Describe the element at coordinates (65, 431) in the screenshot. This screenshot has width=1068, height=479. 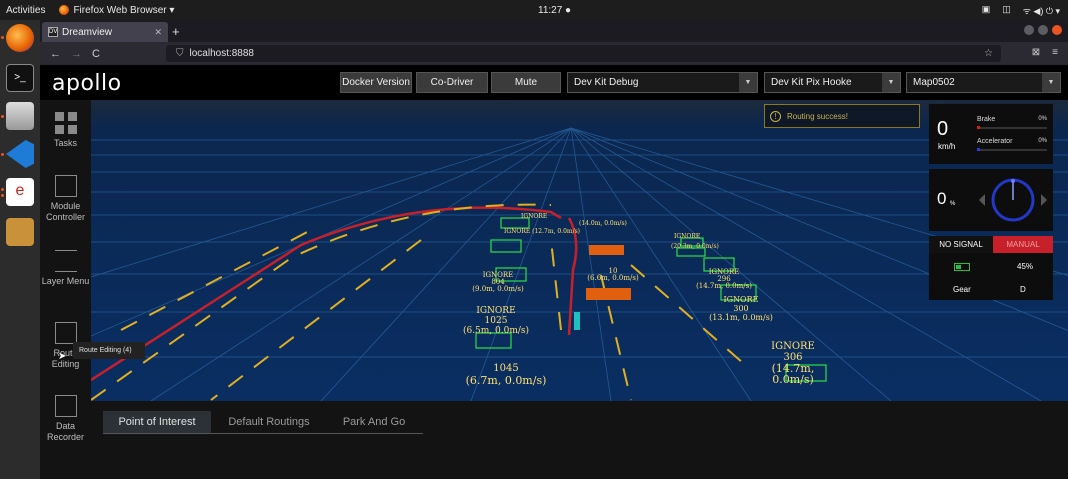
I see `sidebar-item-label: Data Recorder` at that location.